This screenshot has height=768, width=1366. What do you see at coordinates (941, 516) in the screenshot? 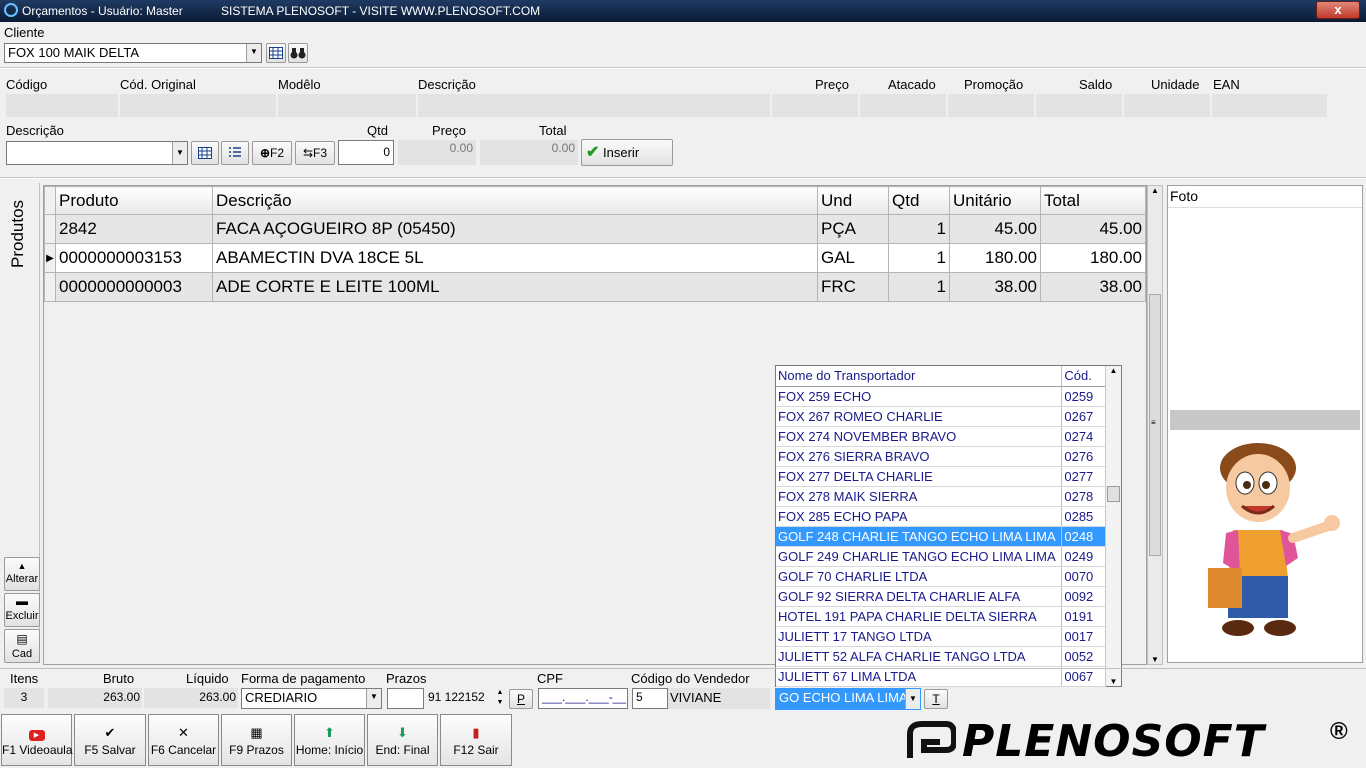
I see `list-item: FOX 285 ECHO PAPA 0285` at bounding box center [941, 516].